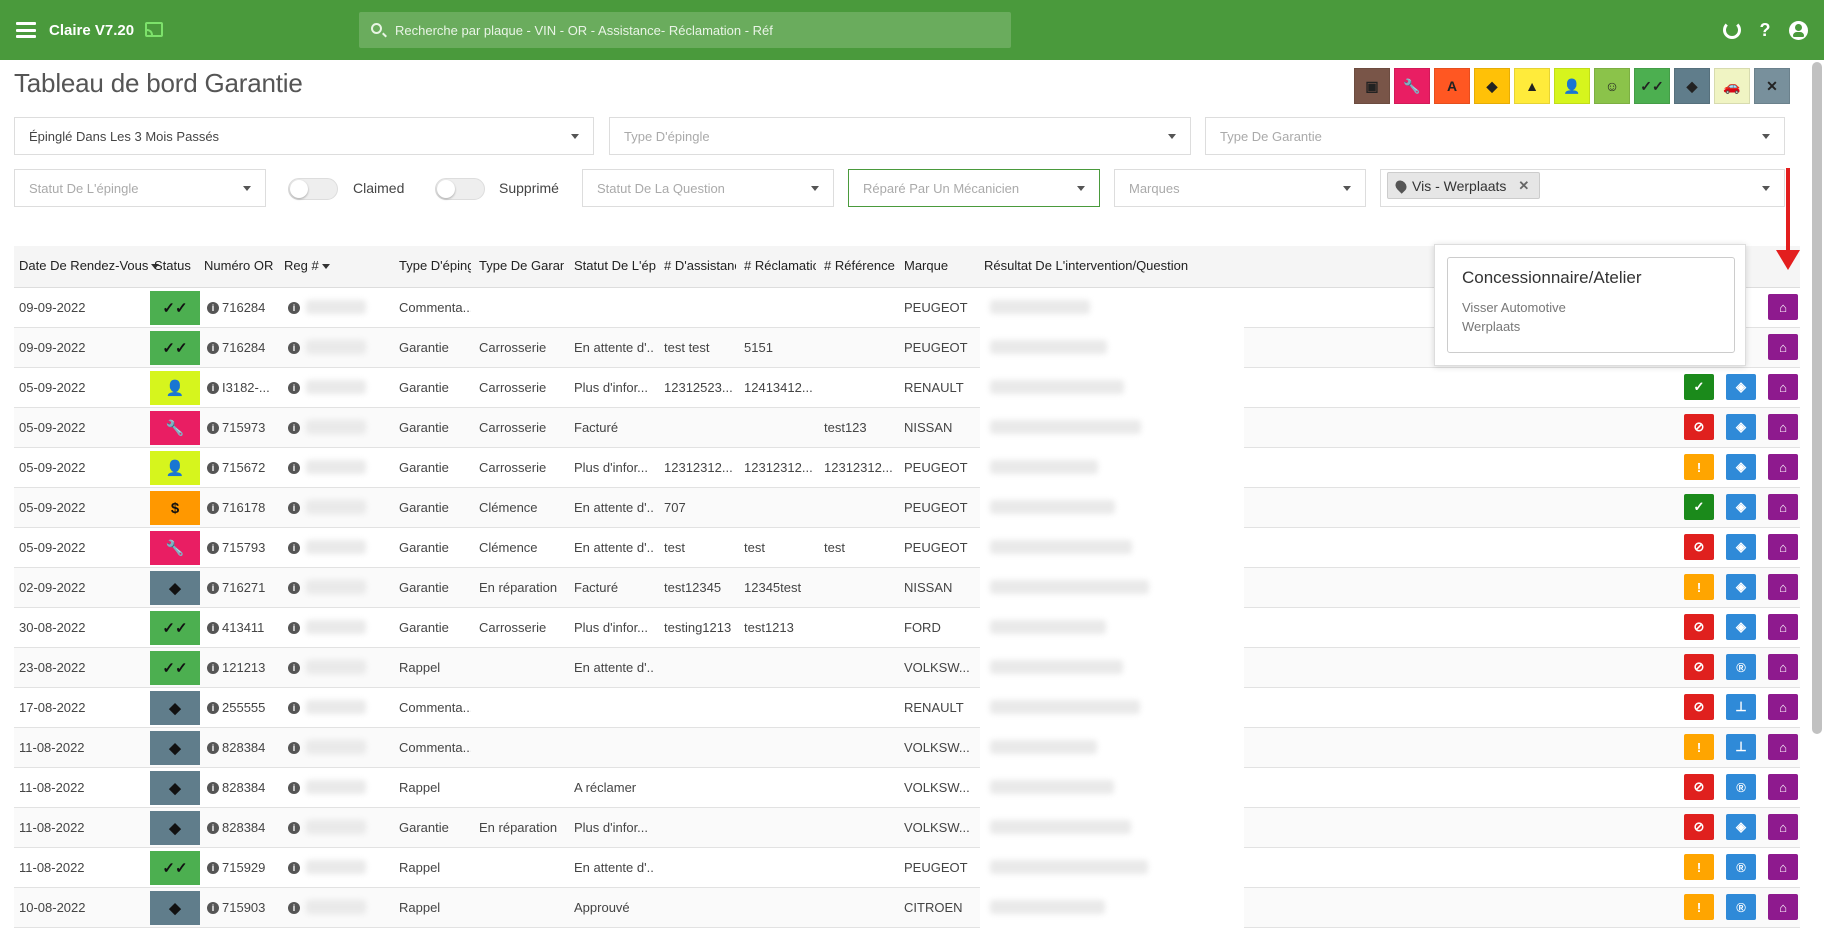 This screenshot has width=1824, height=928. Describe the element at coordinates (974, 188) in the screenshot. I see `repaired-by-select: Réparé Par Un Mécanicien` at that location.